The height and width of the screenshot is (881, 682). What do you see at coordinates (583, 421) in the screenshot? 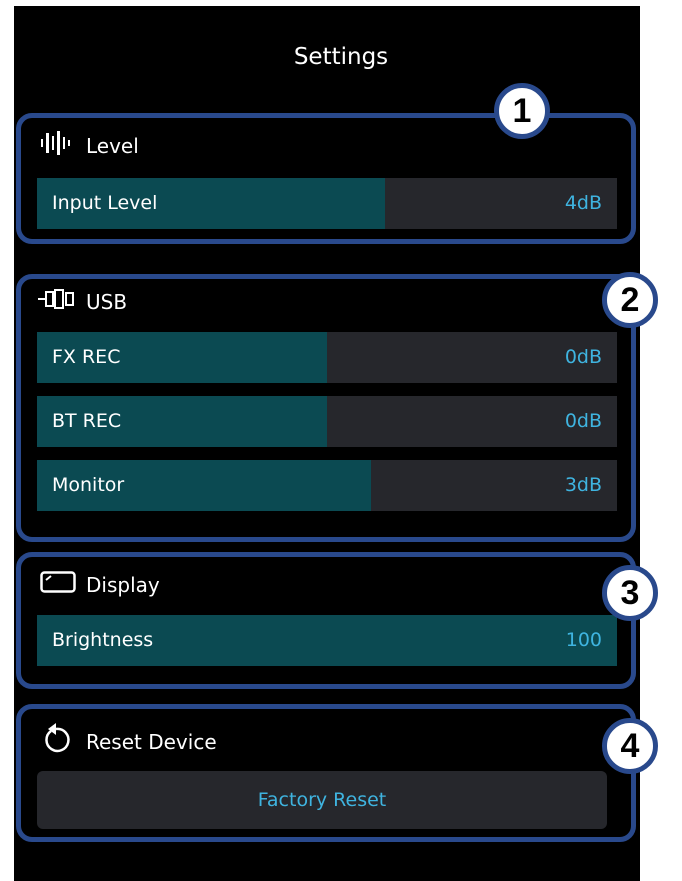
I see `bt-rec-value: 0dB` at bounding box center [583, 421].